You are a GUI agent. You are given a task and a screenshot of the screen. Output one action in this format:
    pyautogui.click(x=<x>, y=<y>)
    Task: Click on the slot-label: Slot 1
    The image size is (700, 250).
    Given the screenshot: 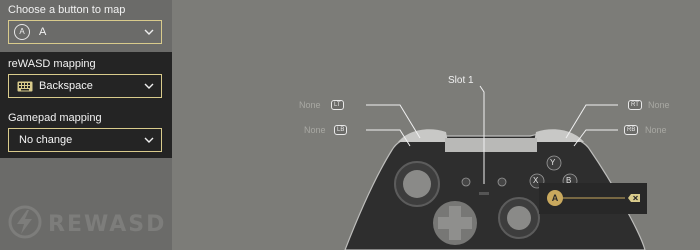 What is the action you would take?
    pyautogui.click(x=461, y=80)
    